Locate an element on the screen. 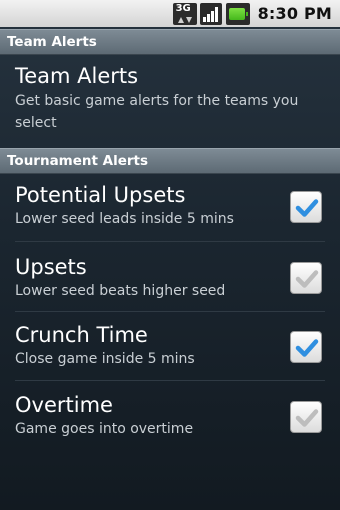  network-3g-icon: 3G is located at coordinates (184, 13).